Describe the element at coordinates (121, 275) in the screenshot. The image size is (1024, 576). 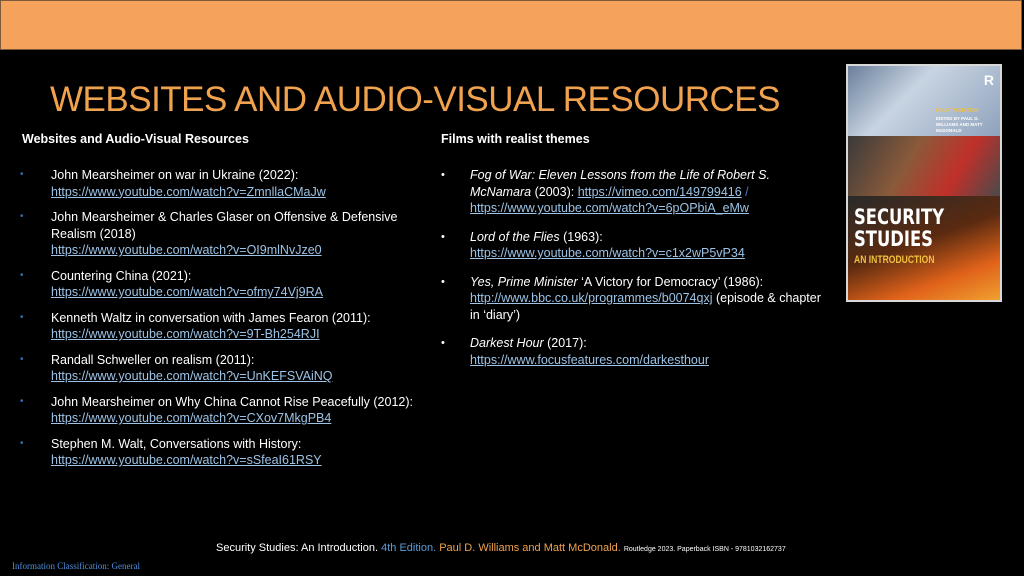
I see `item-text: Countering China (2021):` at that location.